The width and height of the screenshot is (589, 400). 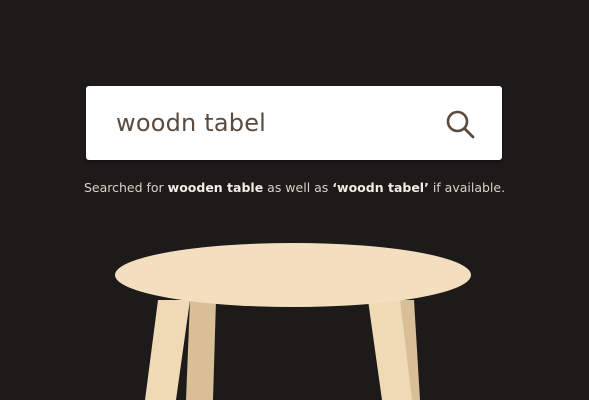 I want to click on table-leg-front-left, so click(x=167, y=350).